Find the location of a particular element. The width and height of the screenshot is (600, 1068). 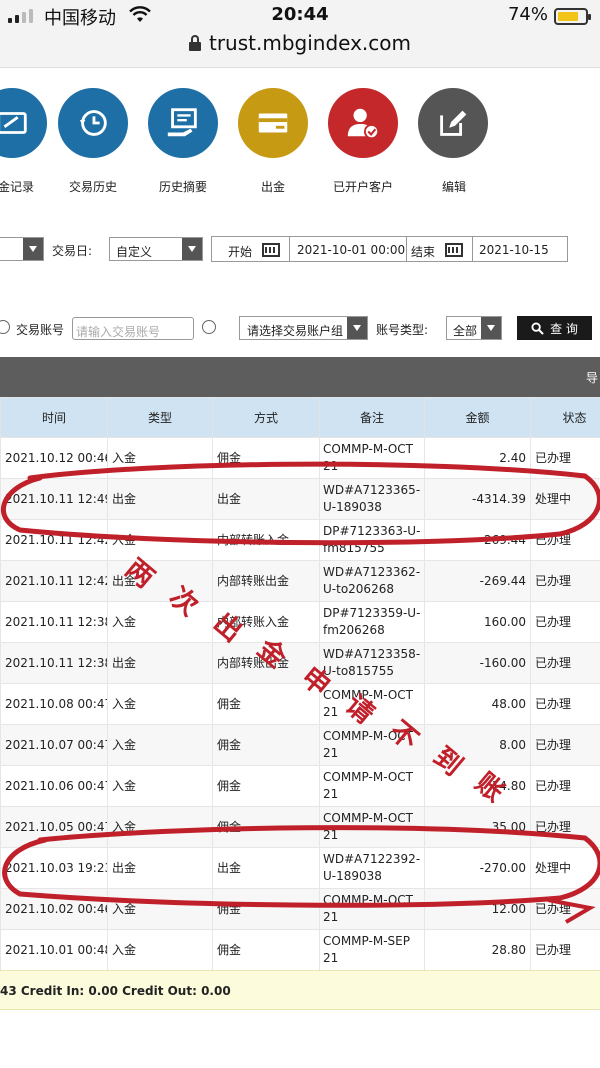

address-bar: trust.mbgindex.com is located at coordinates (300, 43).